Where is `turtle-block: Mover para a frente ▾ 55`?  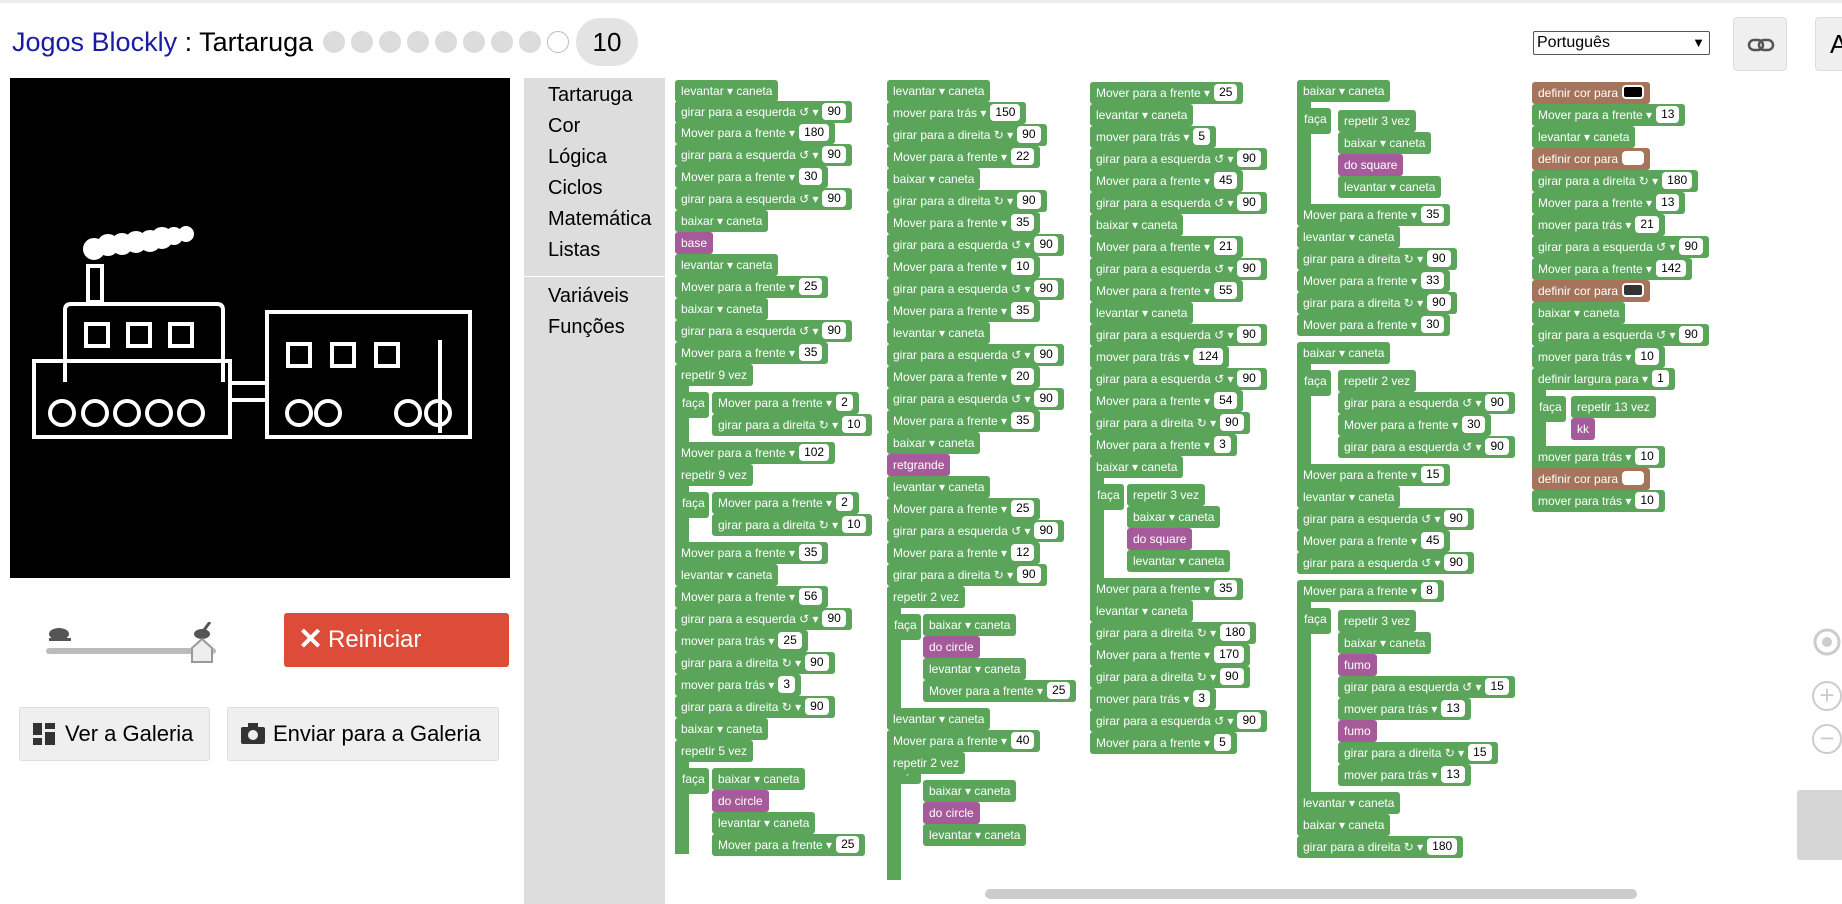 turtle-block: Mover para a frente ▾ 55 is located at coordinates (1167, 291).